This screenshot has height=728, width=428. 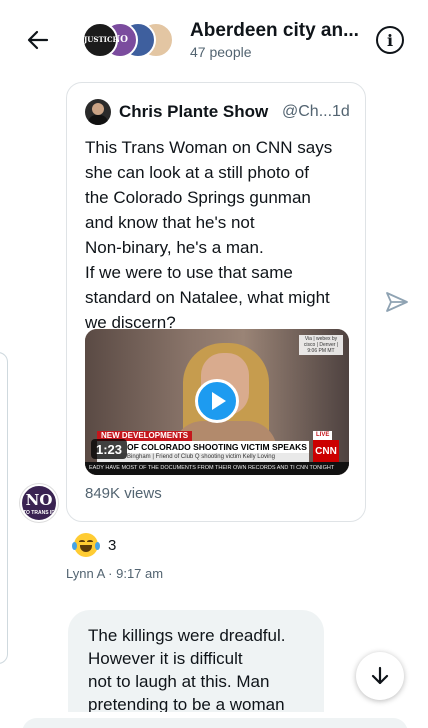 What do you see at coordinates (203, 447) in the screenshot?
I see `chyron-headline: OF COLORADO SHOOTING VICTIM SPEAKS OUT` at bounding box center [203, 447].